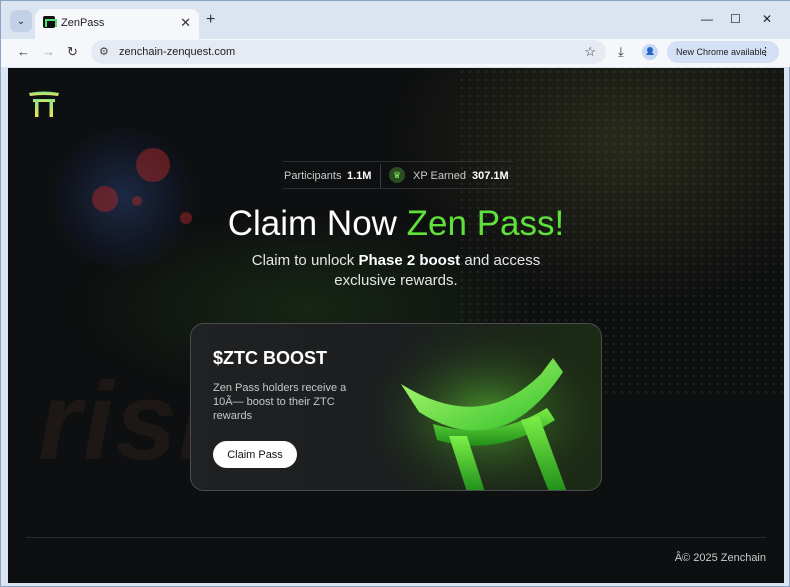 The width and height of the screenshot is (790, 587). What do you see at coordinates (255, 454) in the screenshot?
I see `claim-pass-button: Claim Pass` at bounding box center [255, 454].